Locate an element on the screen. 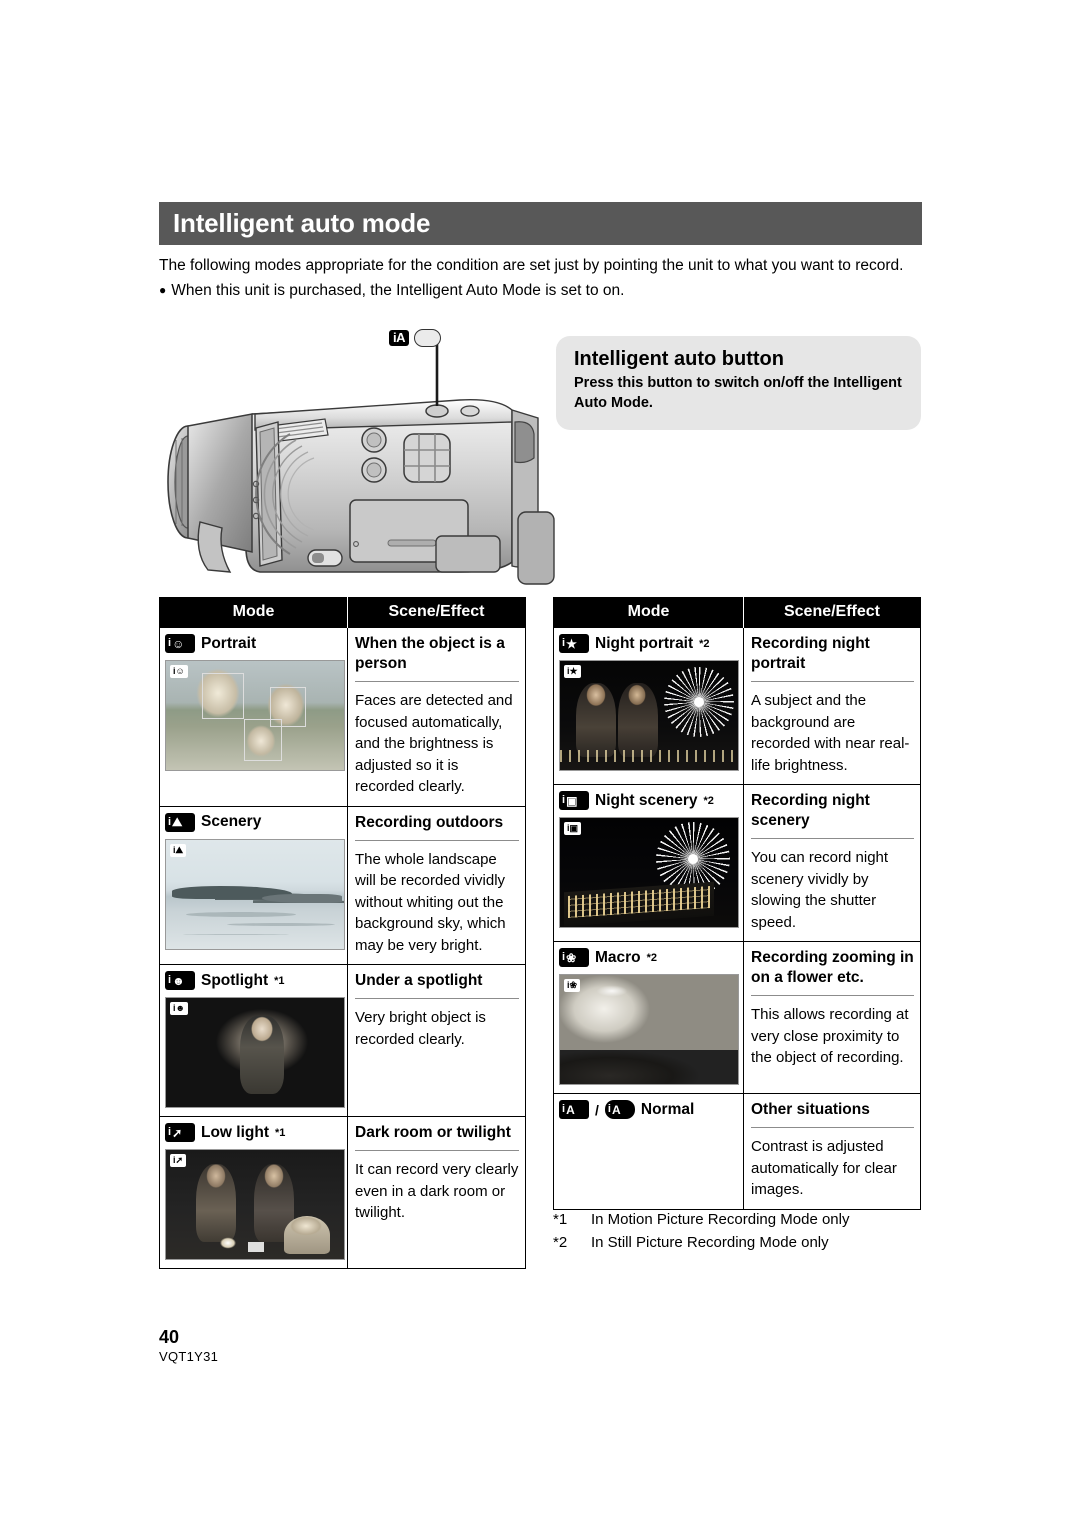 The height and width of the screenshot is (1526, 1080). osd-badge: i➚ is located at coordinates (178, 1160).